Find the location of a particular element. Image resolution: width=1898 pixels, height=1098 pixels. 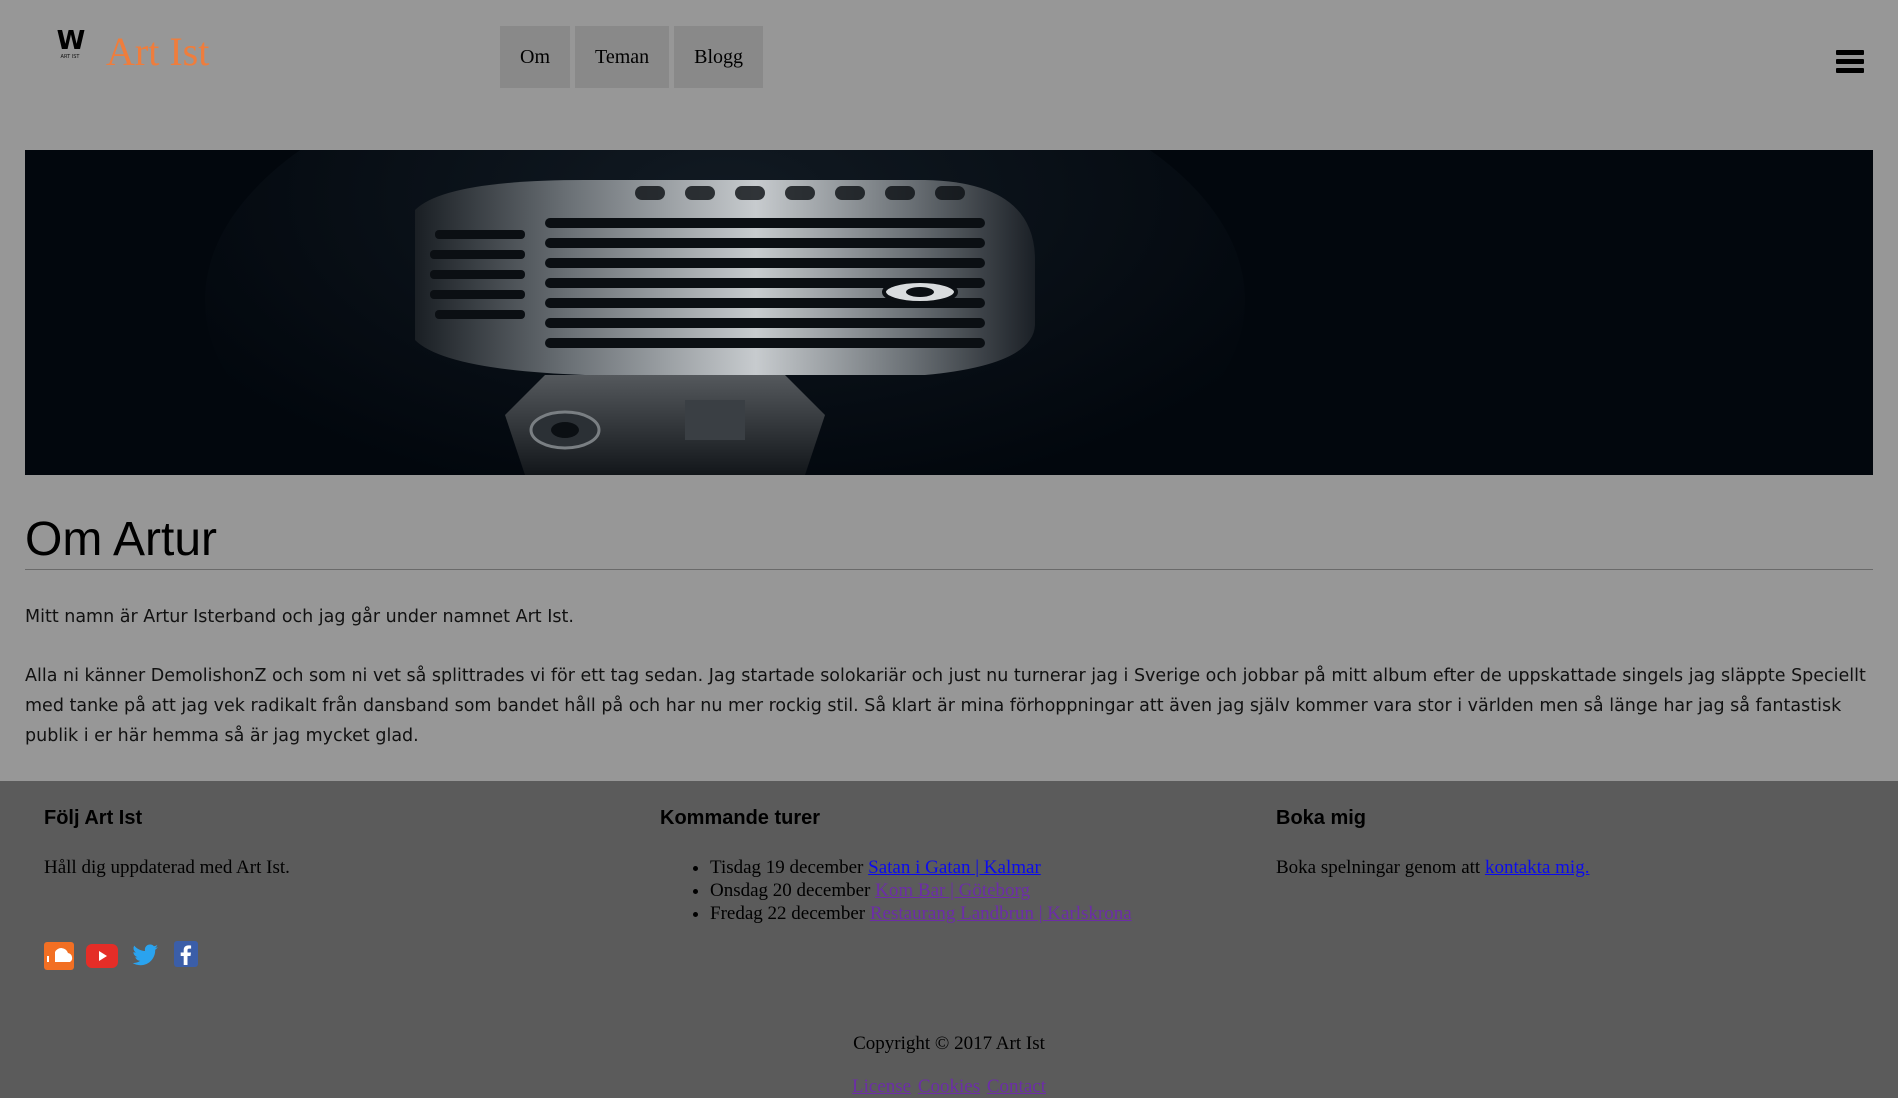

social-links is located at coordinates (128, 958).